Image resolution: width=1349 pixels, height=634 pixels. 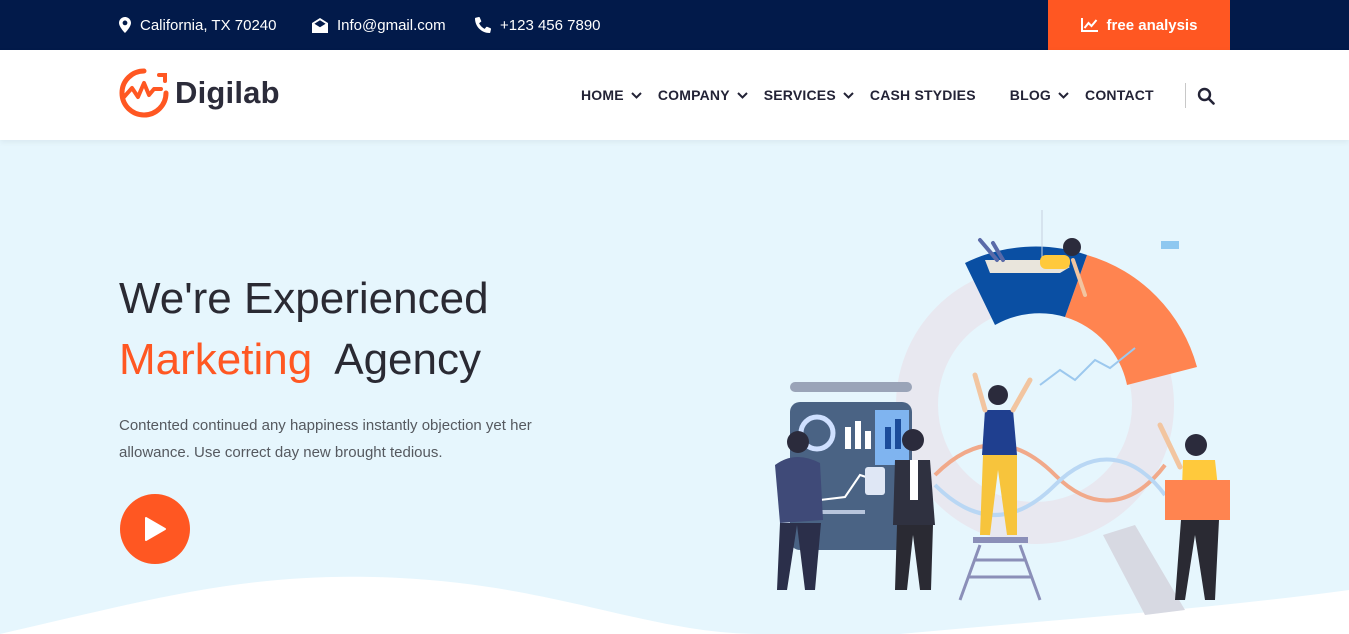 I want to click on email-text: Info@gmail.com, so click(x=391, y=25).